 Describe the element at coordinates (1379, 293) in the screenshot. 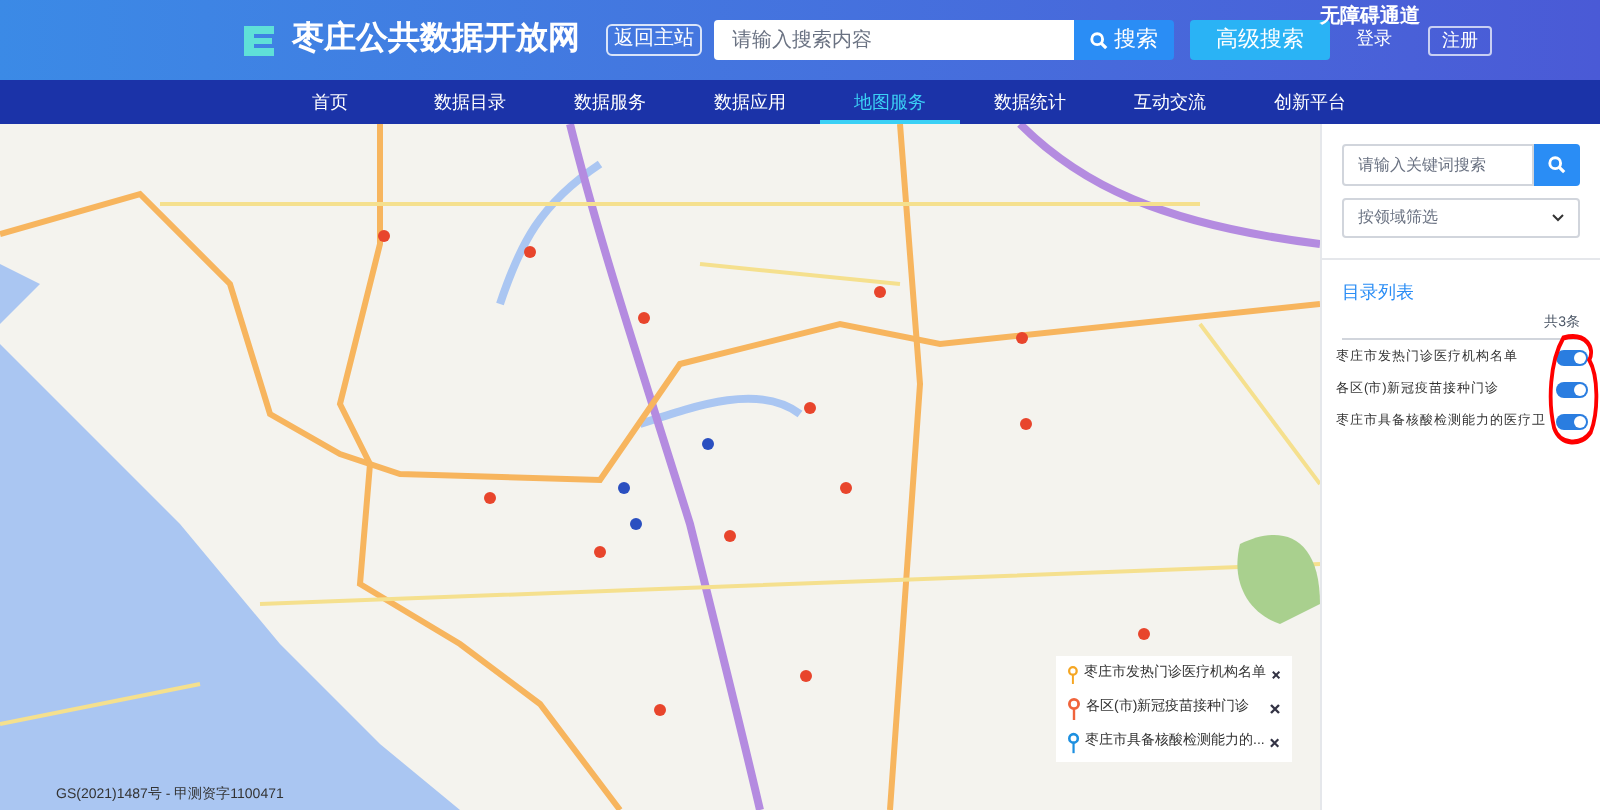

I see `catalog-heading: 目录列表` at that location.